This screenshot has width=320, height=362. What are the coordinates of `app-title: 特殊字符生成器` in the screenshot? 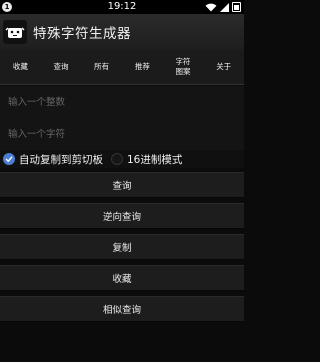 It's located at (82, 34).